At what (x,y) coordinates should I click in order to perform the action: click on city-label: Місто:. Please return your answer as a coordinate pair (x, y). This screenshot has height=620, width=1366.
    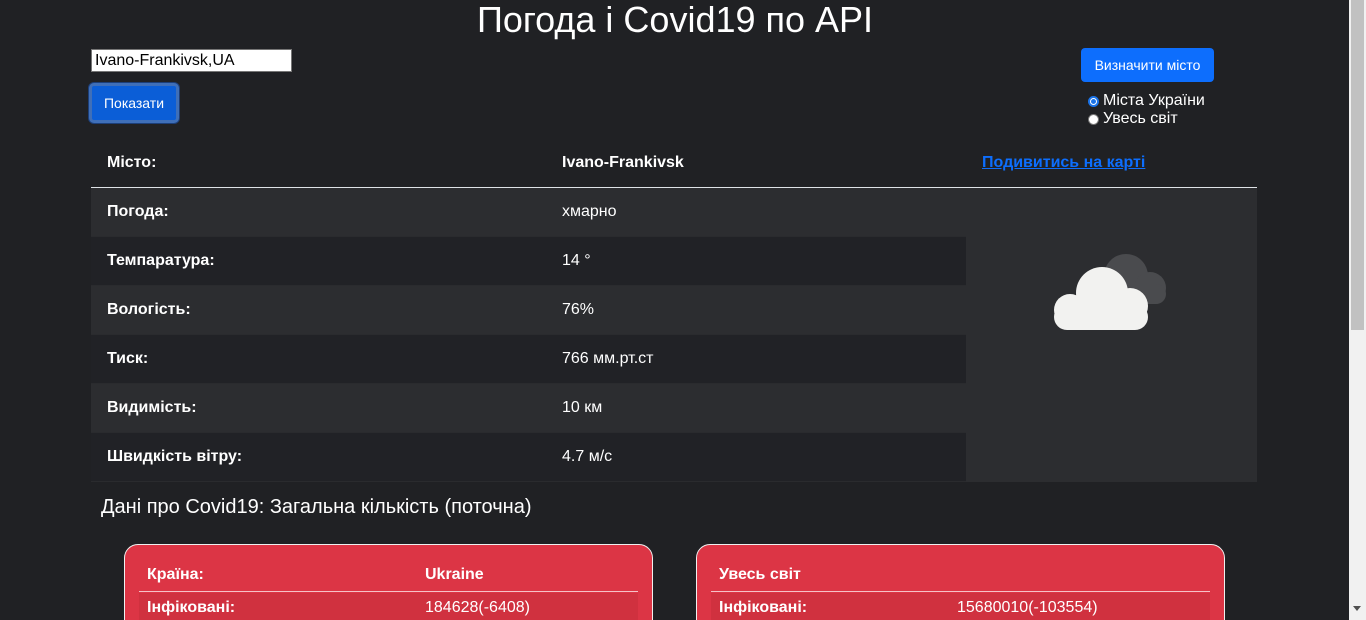
    Looking at the image, I should click on (132, 162).